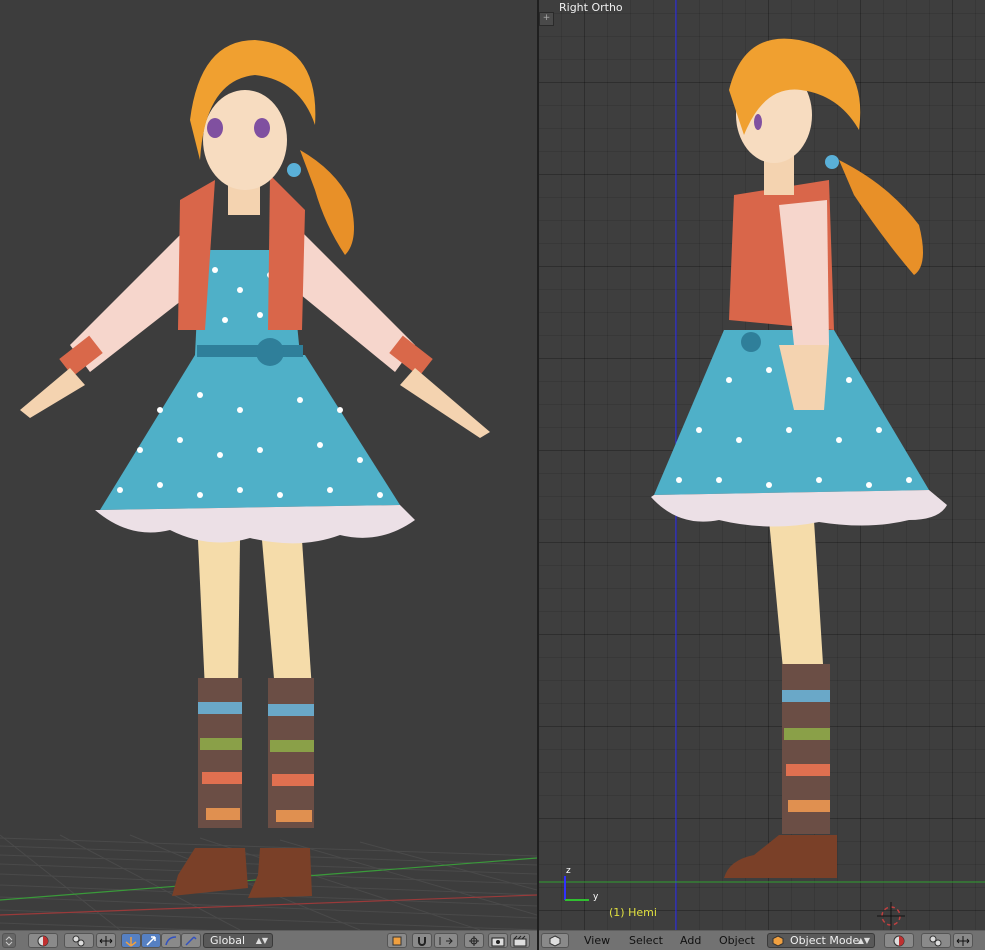  What do you see at coordinates (397, 940) in the screenshot?
I see `layers-toggle-icon` at bounding box center [397, 940].